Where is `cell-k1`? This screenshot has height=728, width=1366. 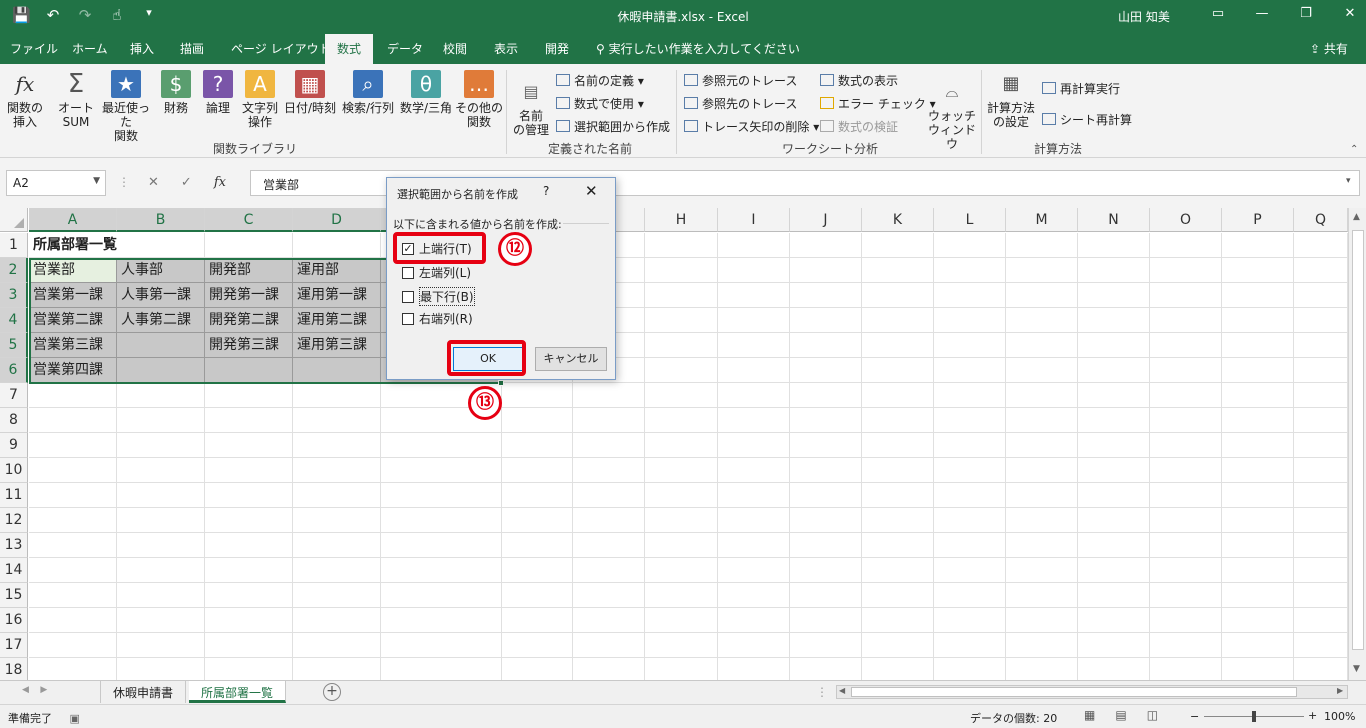
cell-k1 is located at coordinates (898, 245).